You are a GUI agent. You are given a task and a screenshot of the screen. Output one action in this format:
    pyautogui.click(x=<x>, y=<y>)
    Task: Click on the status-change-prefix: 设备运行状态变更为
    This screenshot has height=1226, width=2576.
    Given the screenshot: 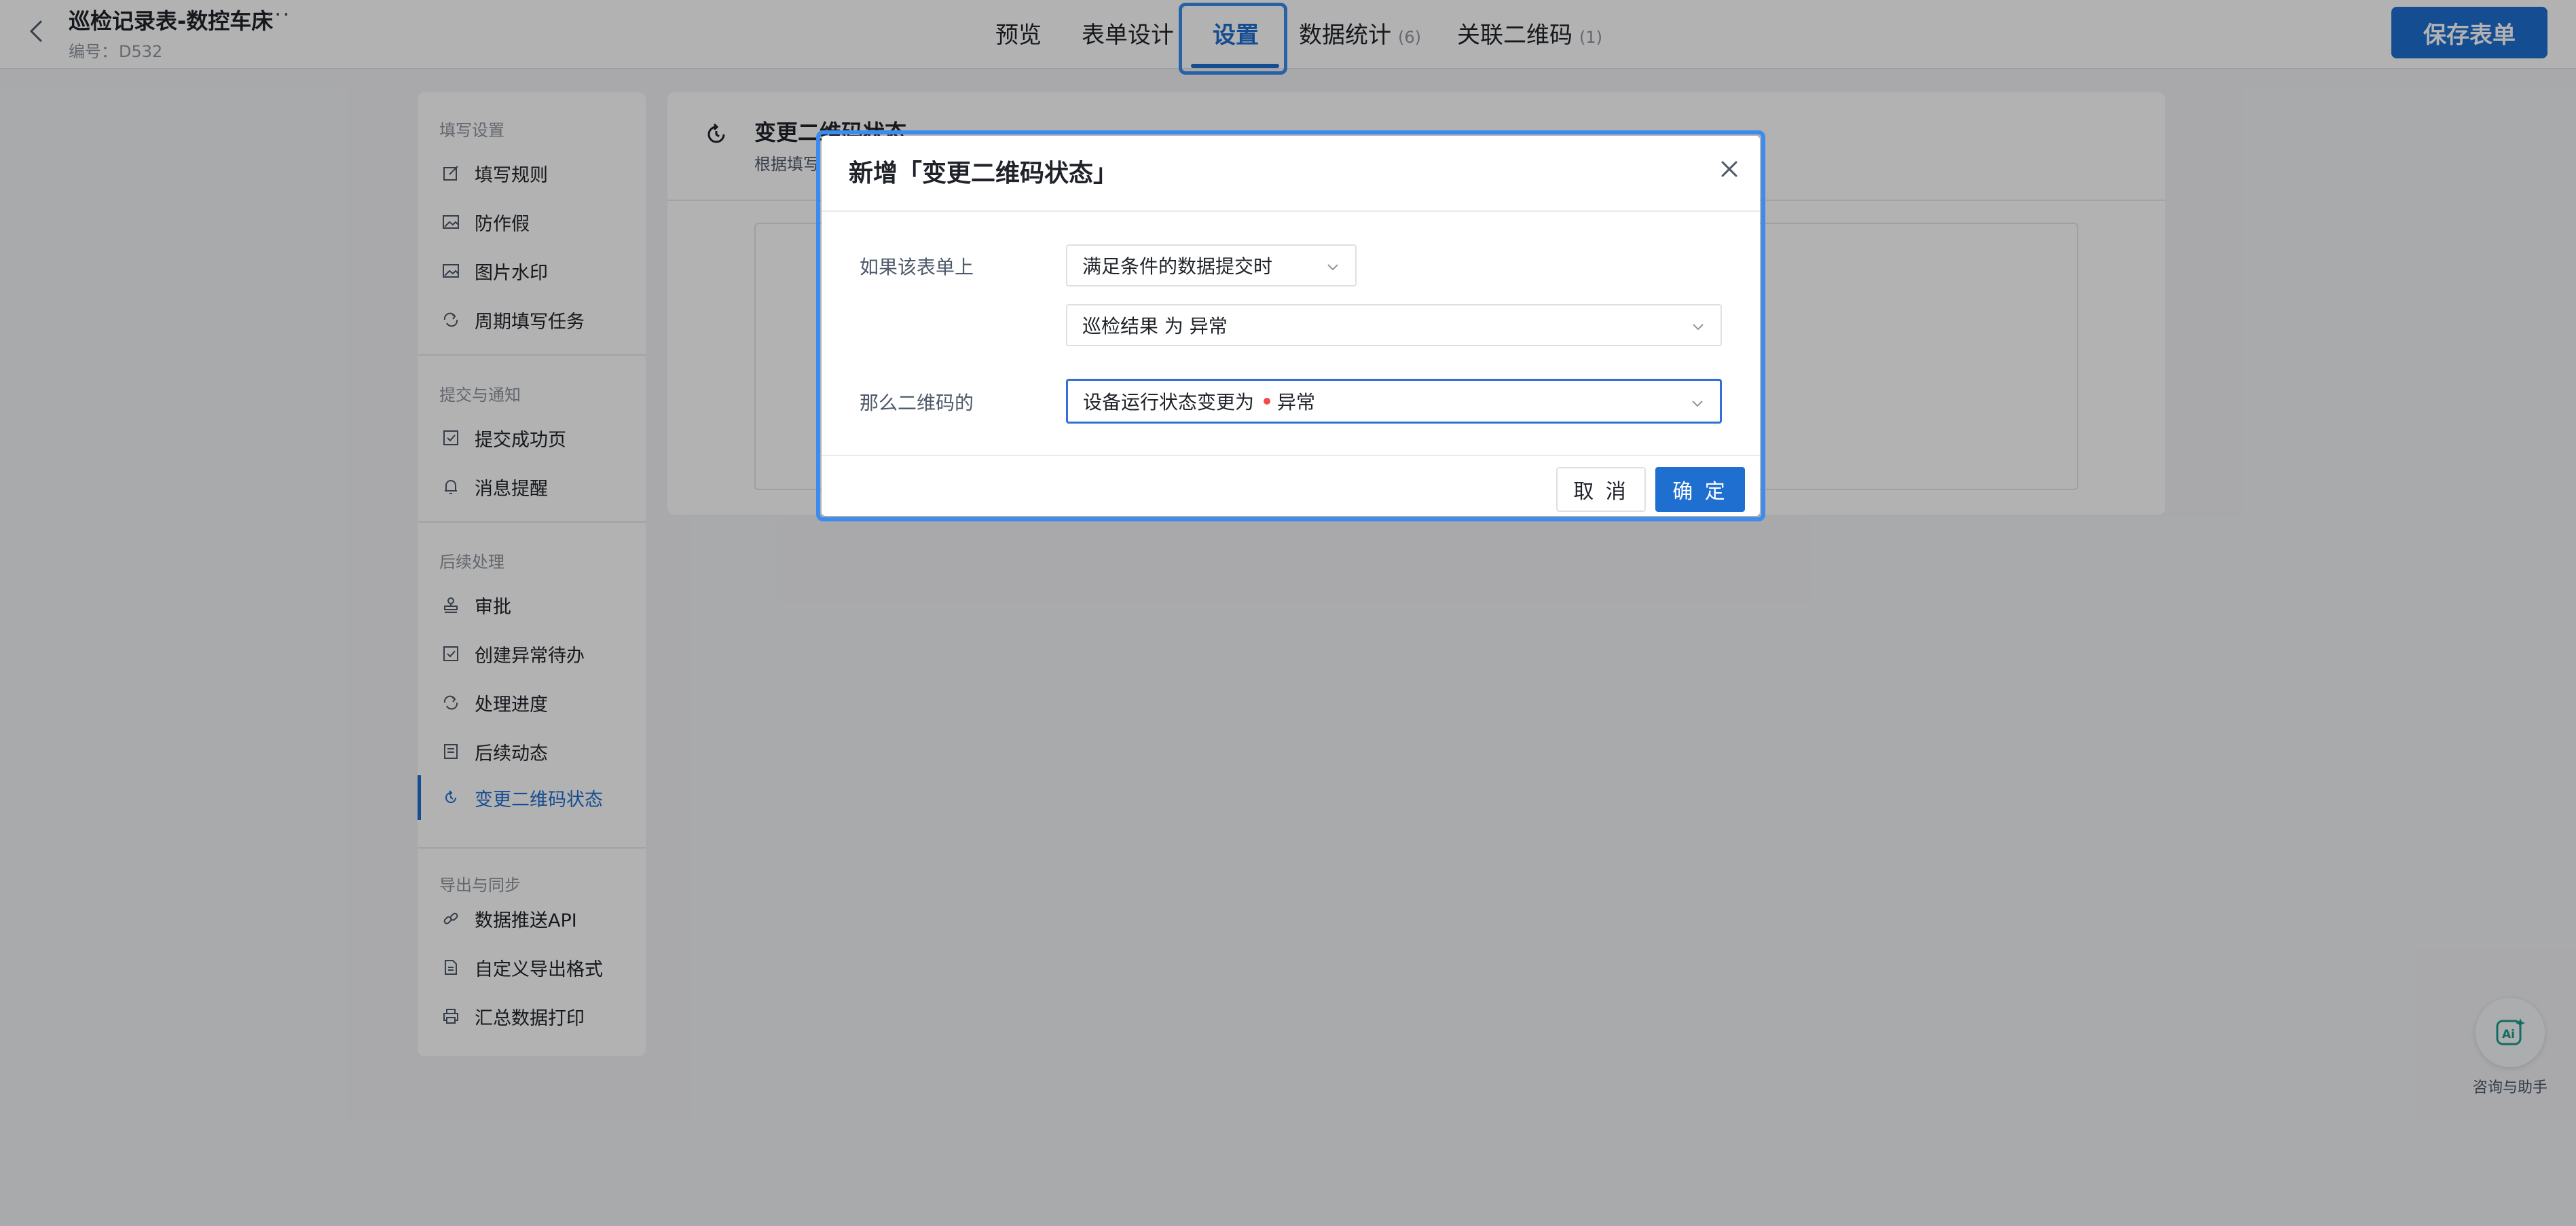 What is the action you would take?
    pyautogui.click(x=1169, y=402)
    